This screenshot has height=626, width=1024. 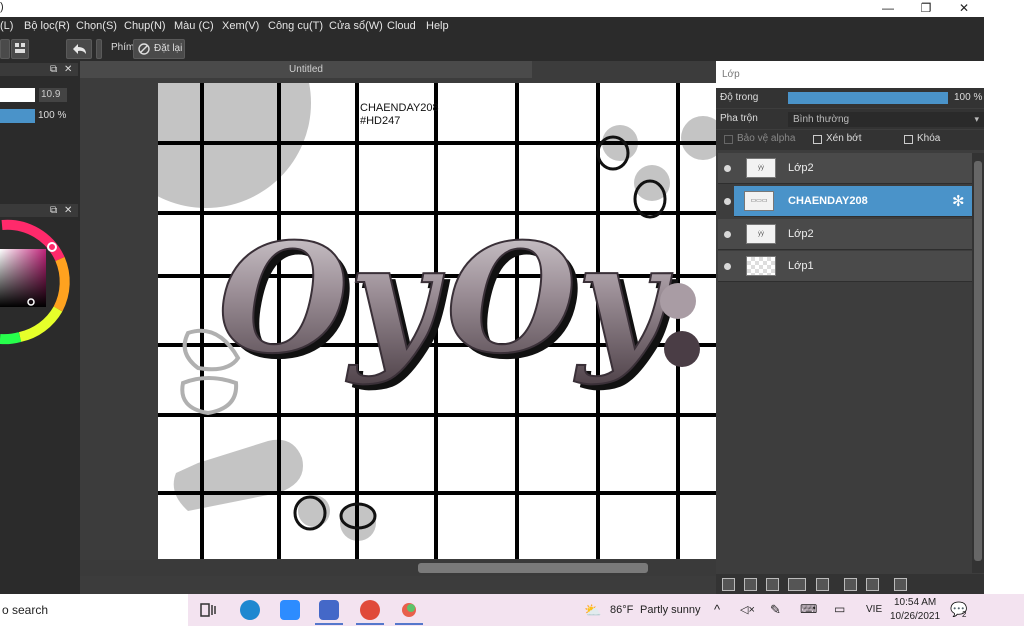 I want to click on desktop-strip, so click(x=1004, y=297).